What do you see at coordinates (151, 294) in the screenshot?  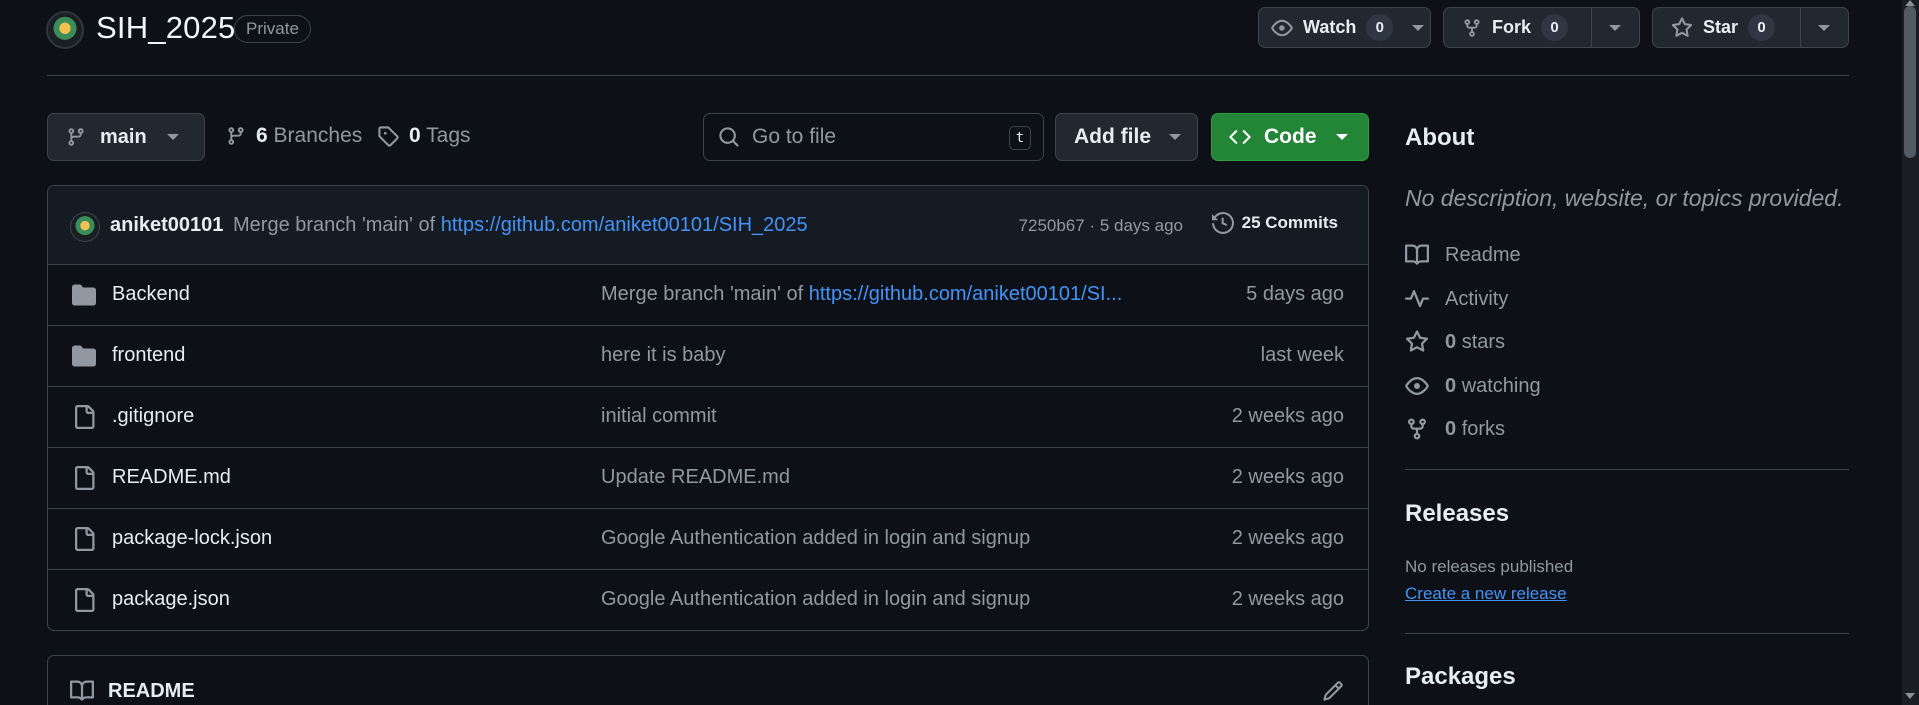 I see `file-name: Backend` at bounding box center [151, 294].